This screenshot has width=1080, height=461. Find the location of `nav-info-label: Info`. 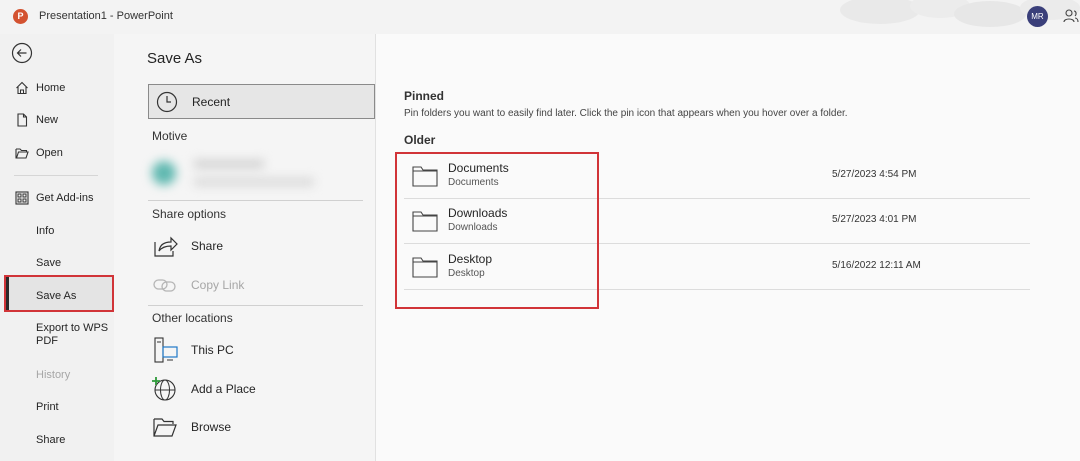

nav-info-label: Info is located at coordinates (45, 231).